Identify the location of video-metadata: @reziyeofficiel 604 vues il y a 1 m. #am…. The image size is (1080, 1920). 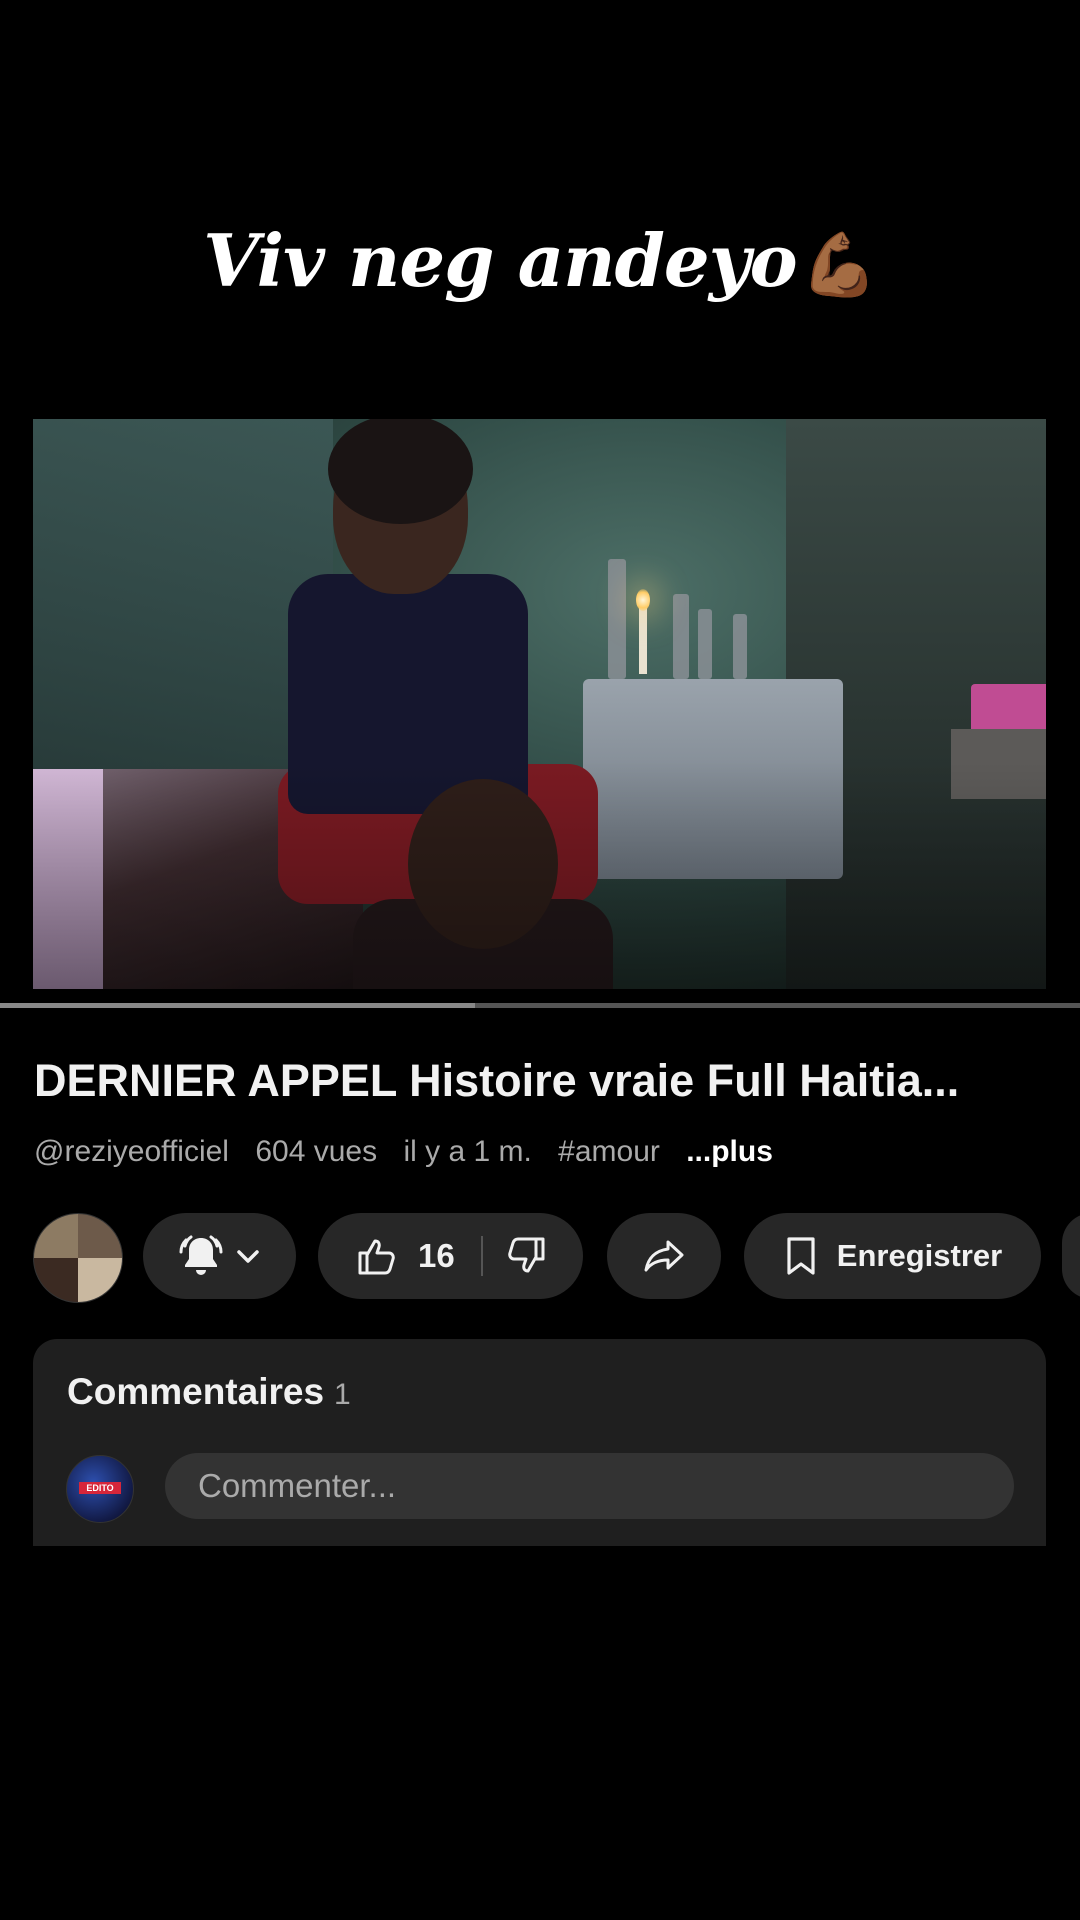
(412, 1152).